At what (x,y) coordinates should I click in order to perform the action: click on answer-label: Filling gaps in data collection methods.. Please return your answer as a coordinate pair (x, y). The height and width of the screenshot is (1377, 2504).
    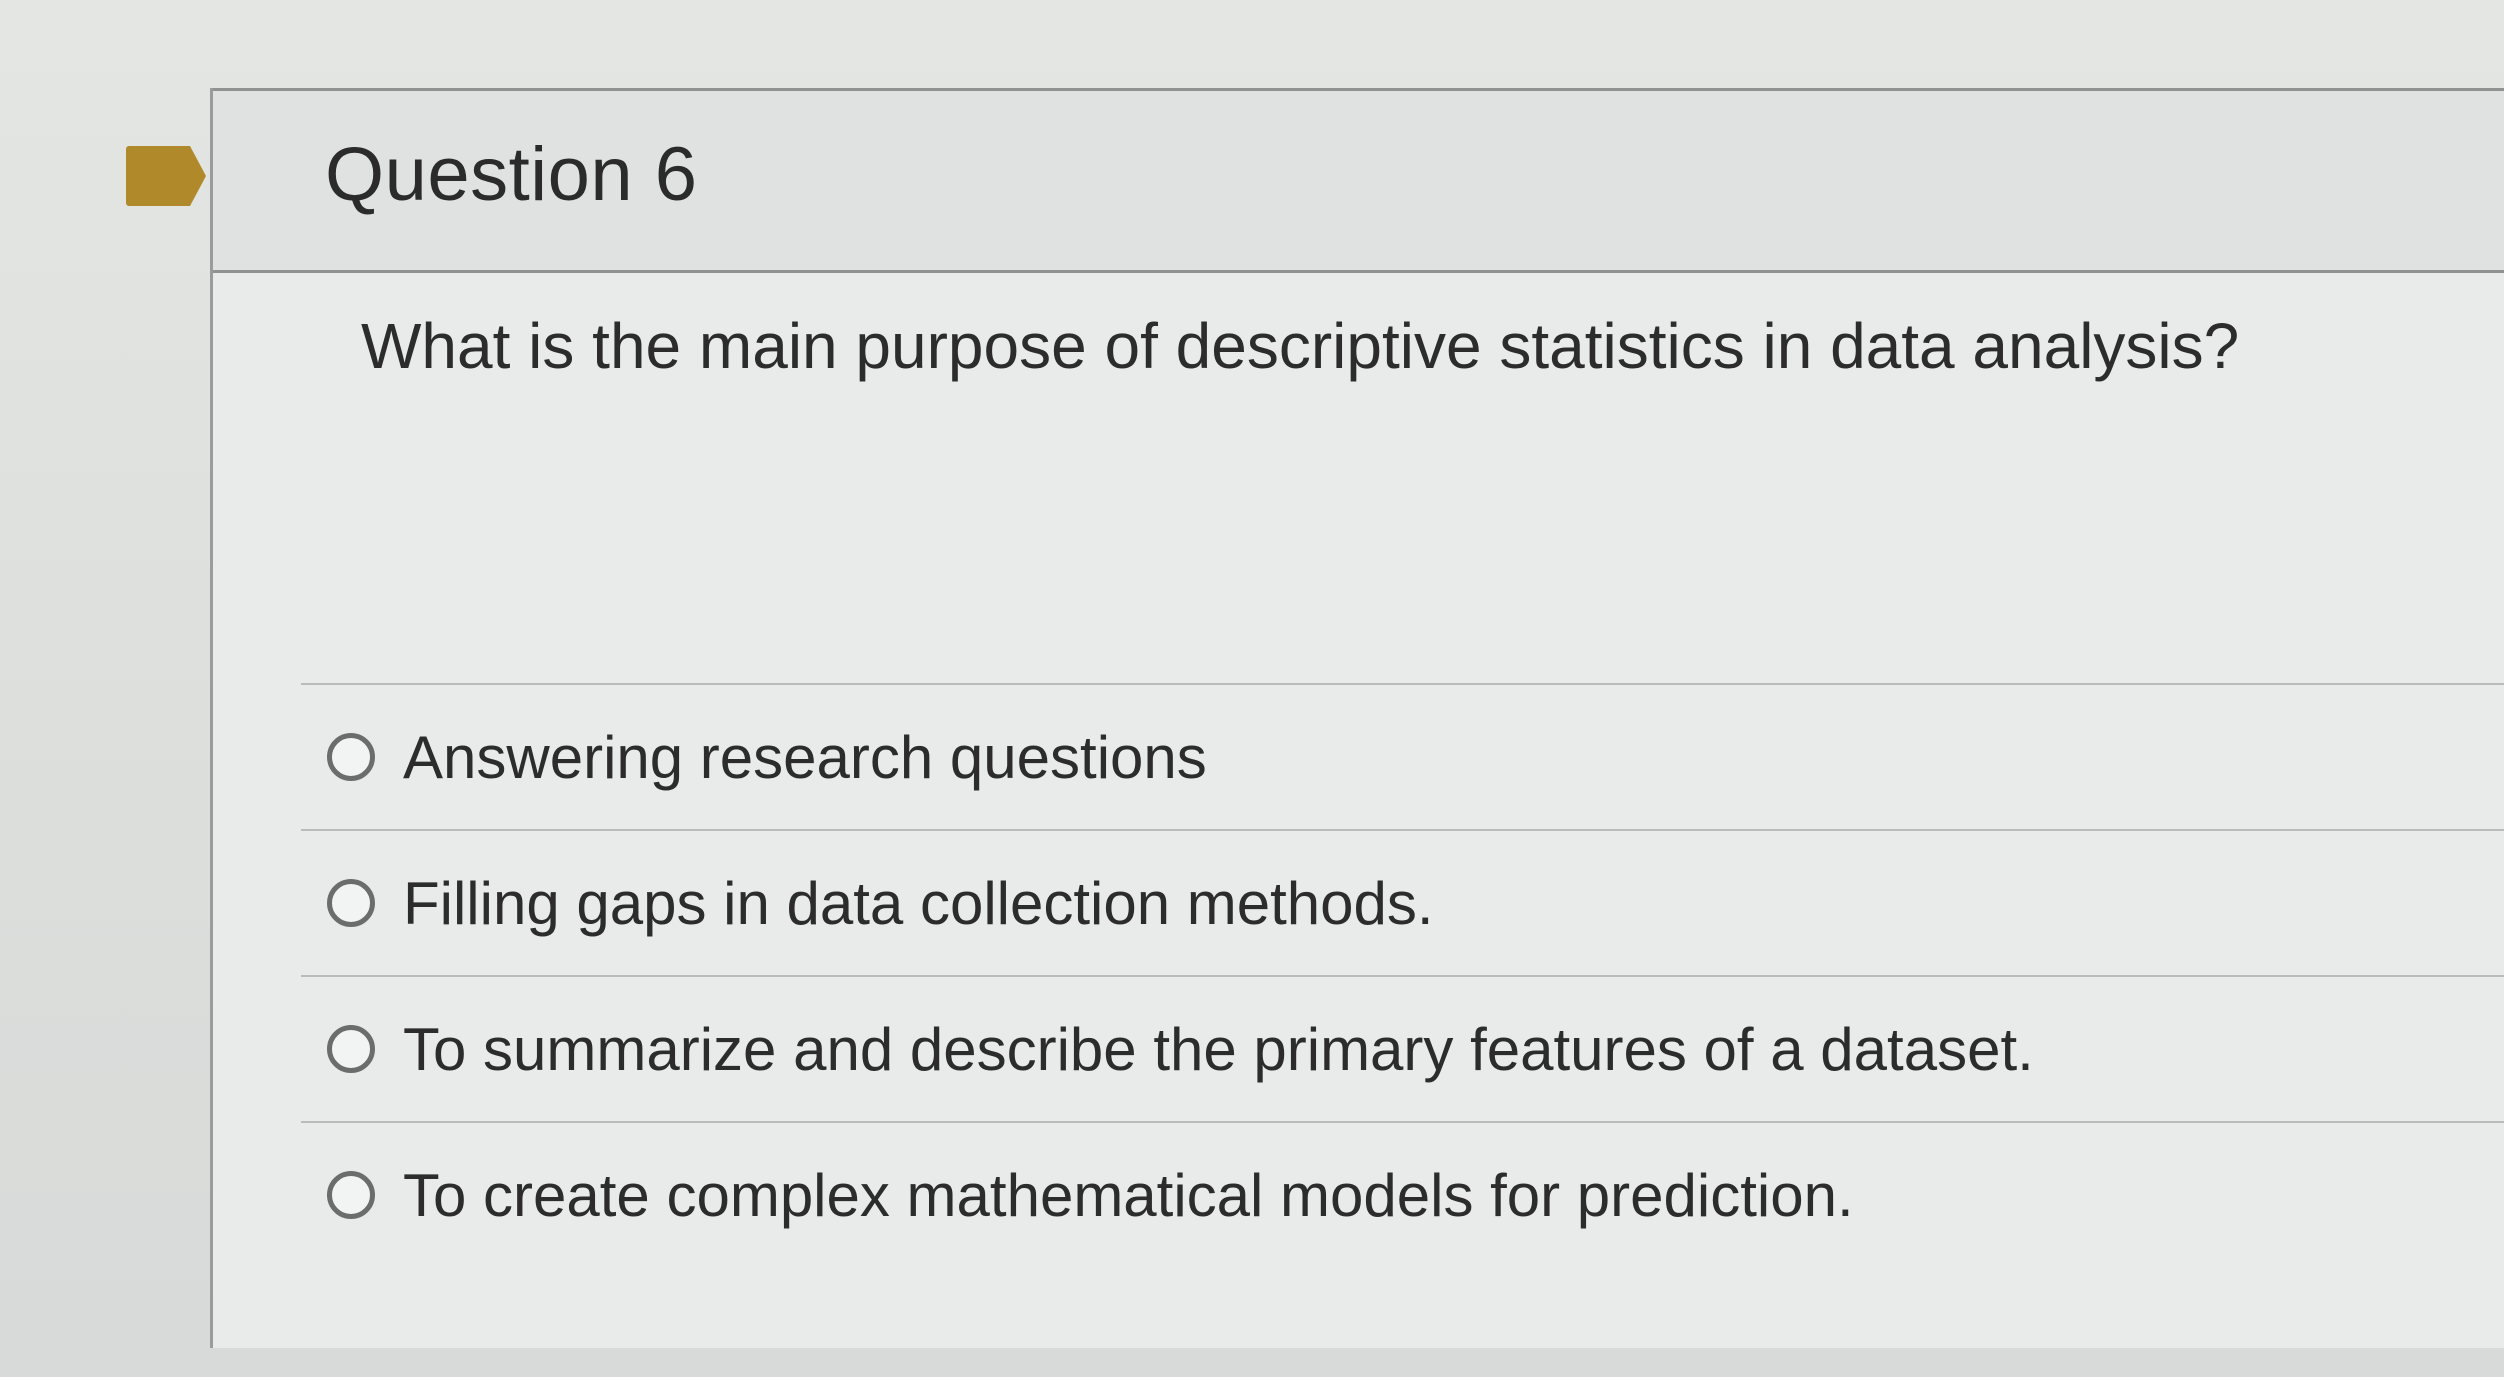
    Looking at the image, I should click on (918, 903).